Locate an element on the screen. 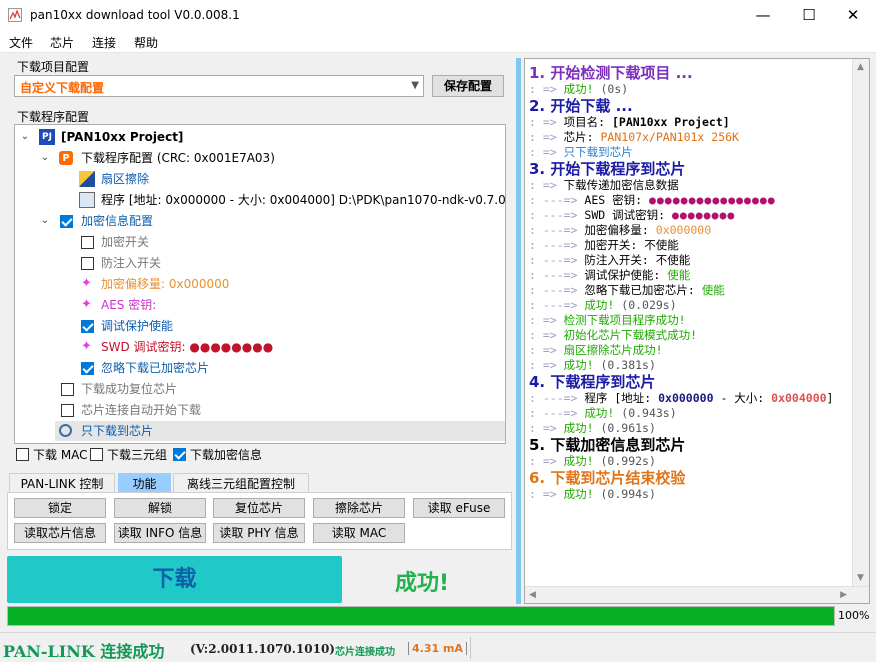 The image size is (876, 662). save-config-button: 保存配置 is located at coordinates (468, 86).